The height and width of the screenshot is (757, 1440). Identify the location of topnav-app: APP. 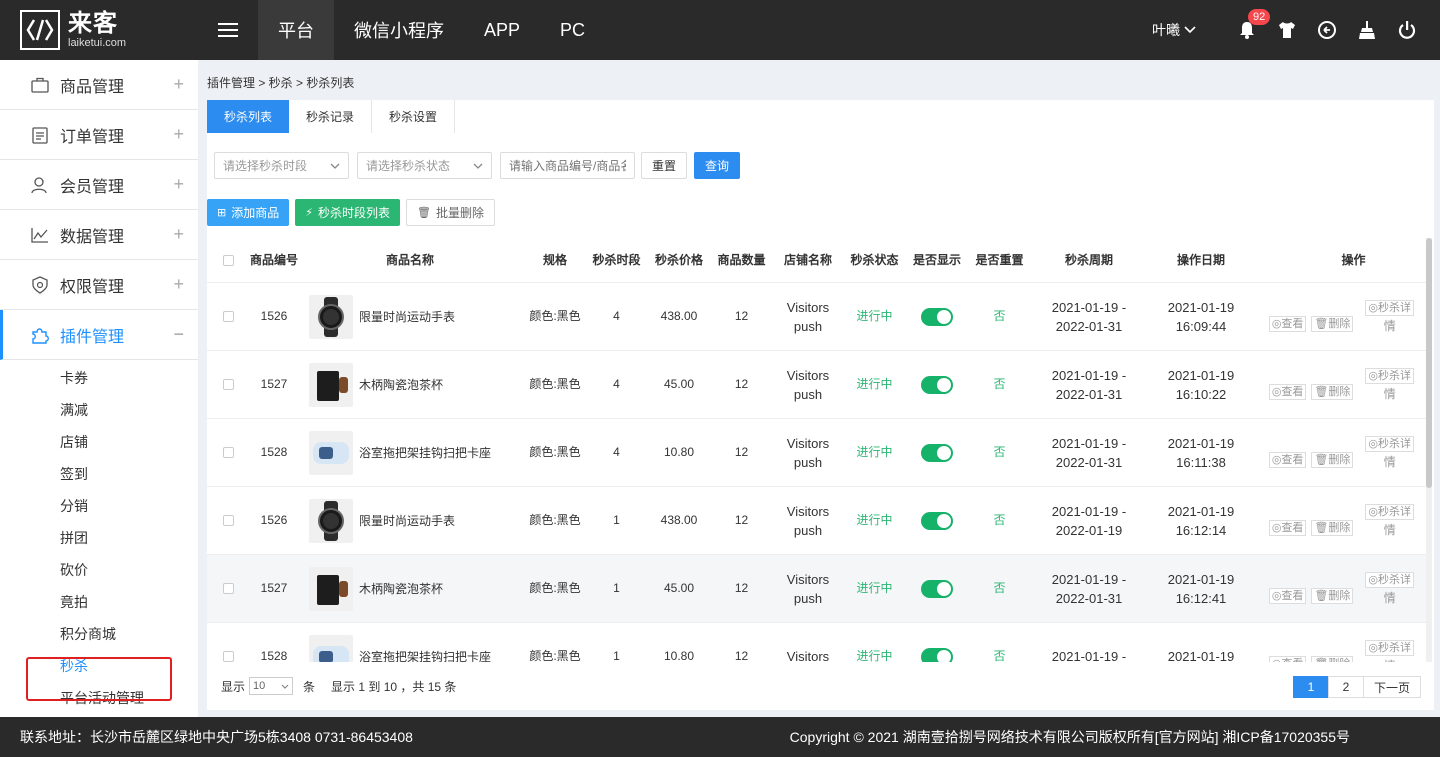
(502, 30).